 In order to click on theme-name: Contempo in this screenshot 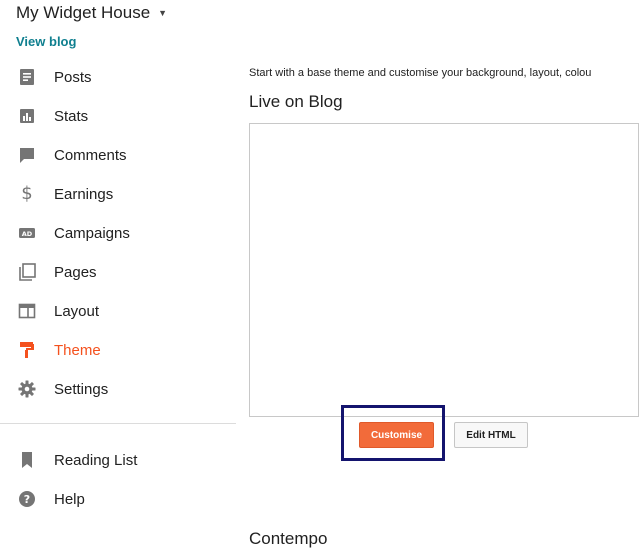, I will do `click(288, 538)`.